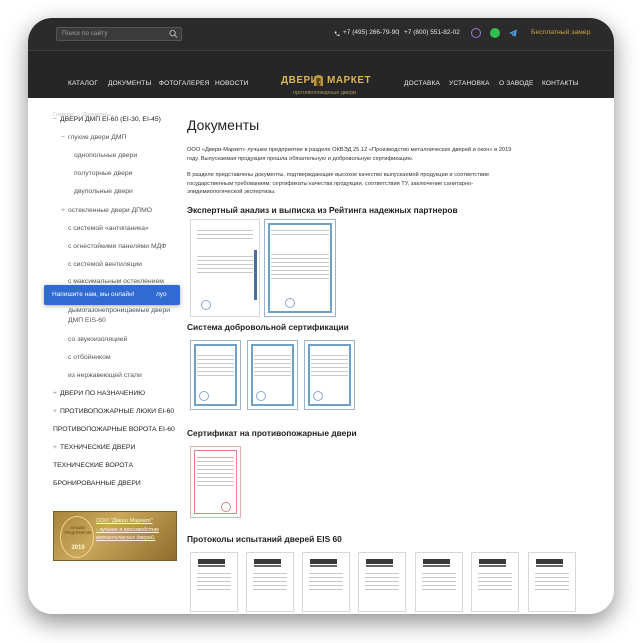  I want to click on search-icon, so click(173, 34).